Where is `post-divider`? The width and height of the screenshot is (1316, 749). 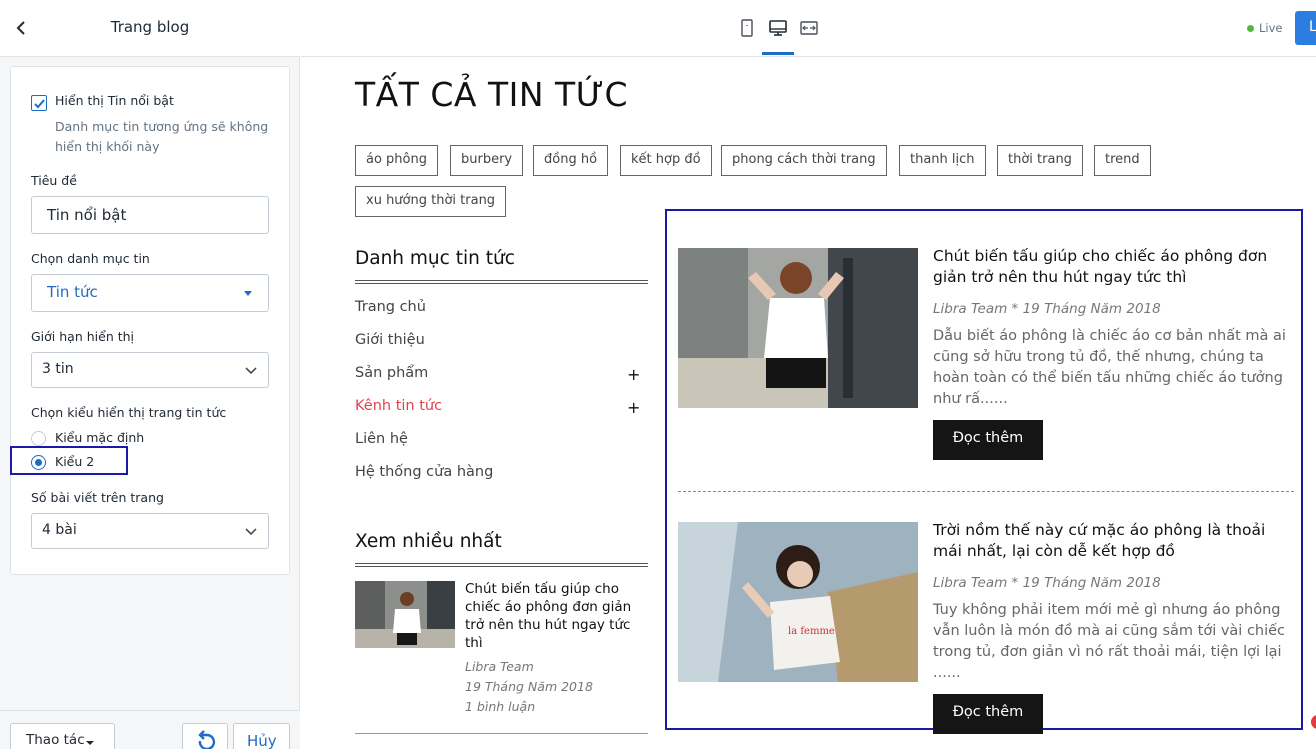 post-divider is located at coordinates (986, 491).